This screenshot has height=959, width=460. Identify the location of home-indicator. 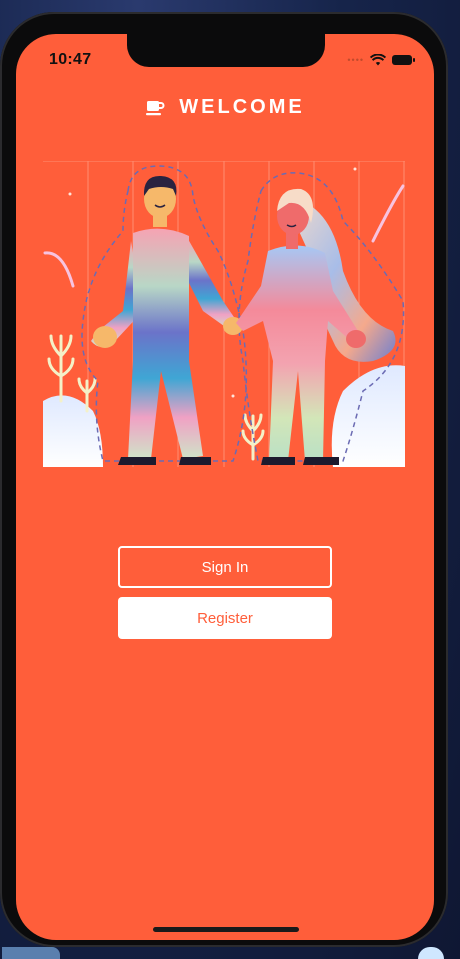
(226, 929).